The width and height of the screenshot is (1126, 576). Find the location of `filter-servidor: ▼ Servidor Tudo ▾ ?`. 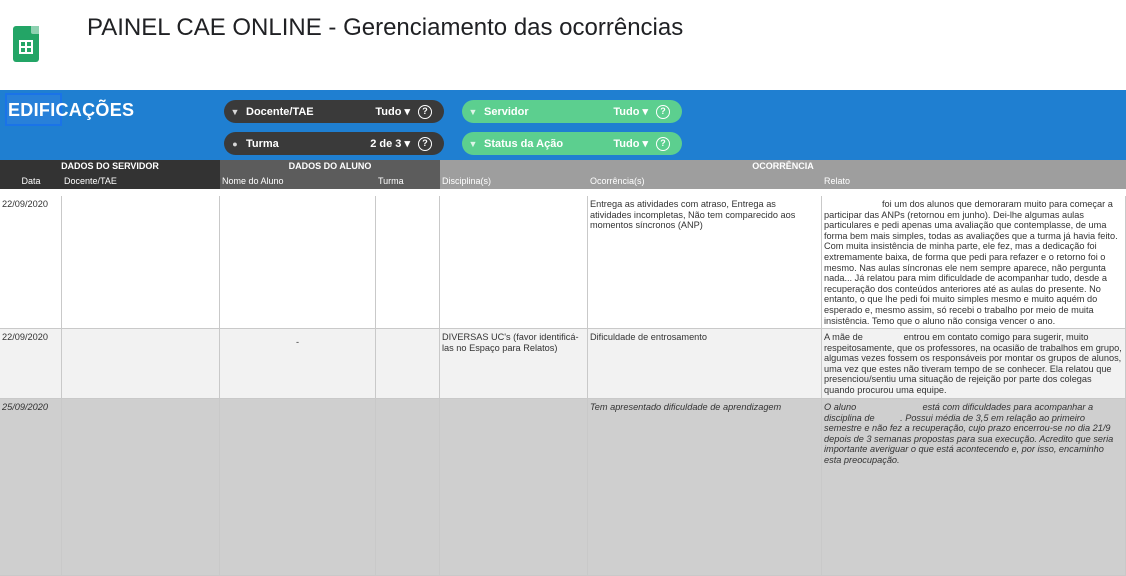

filter-servidor: ▼ Servidor Tudo ▾ ? is located at coordinates (572, 111).